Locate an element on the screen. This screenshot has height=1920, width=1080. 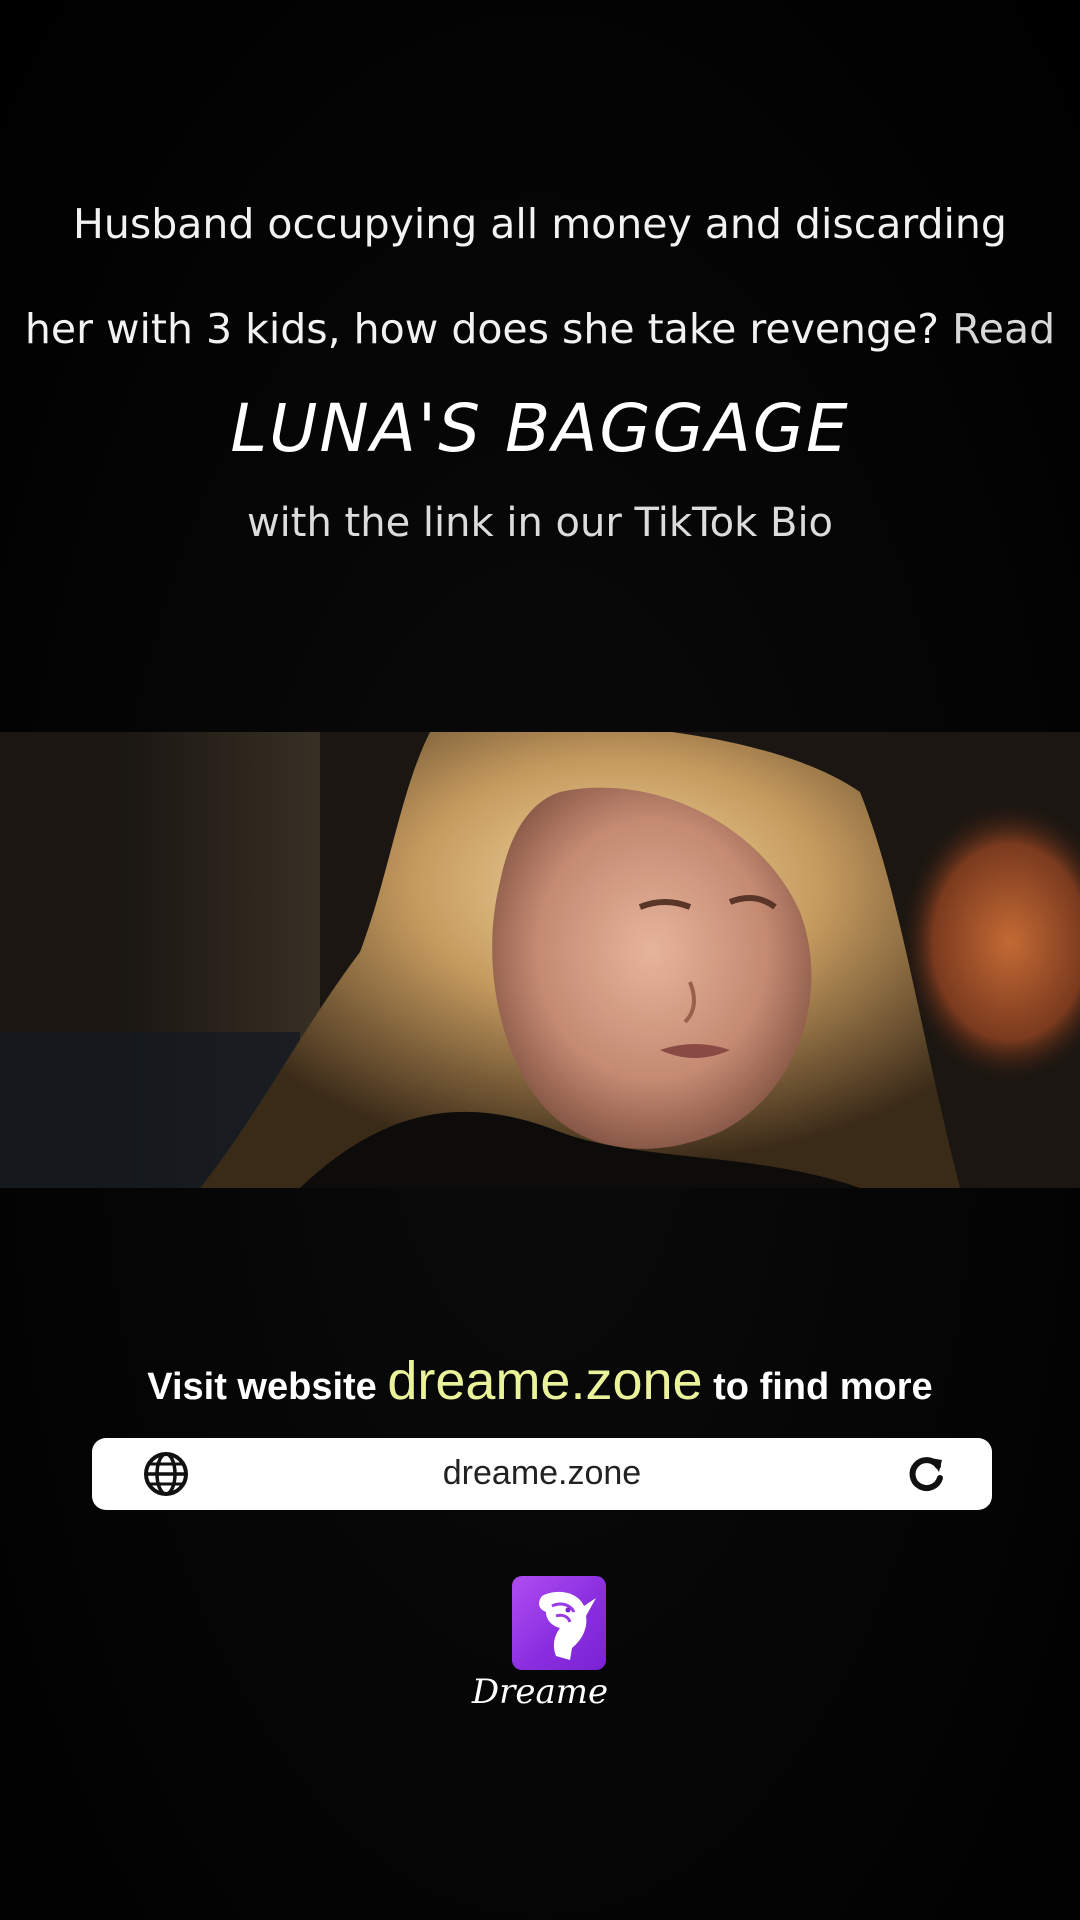
unicorn-head-icon is located at coordinates (559, 1623).